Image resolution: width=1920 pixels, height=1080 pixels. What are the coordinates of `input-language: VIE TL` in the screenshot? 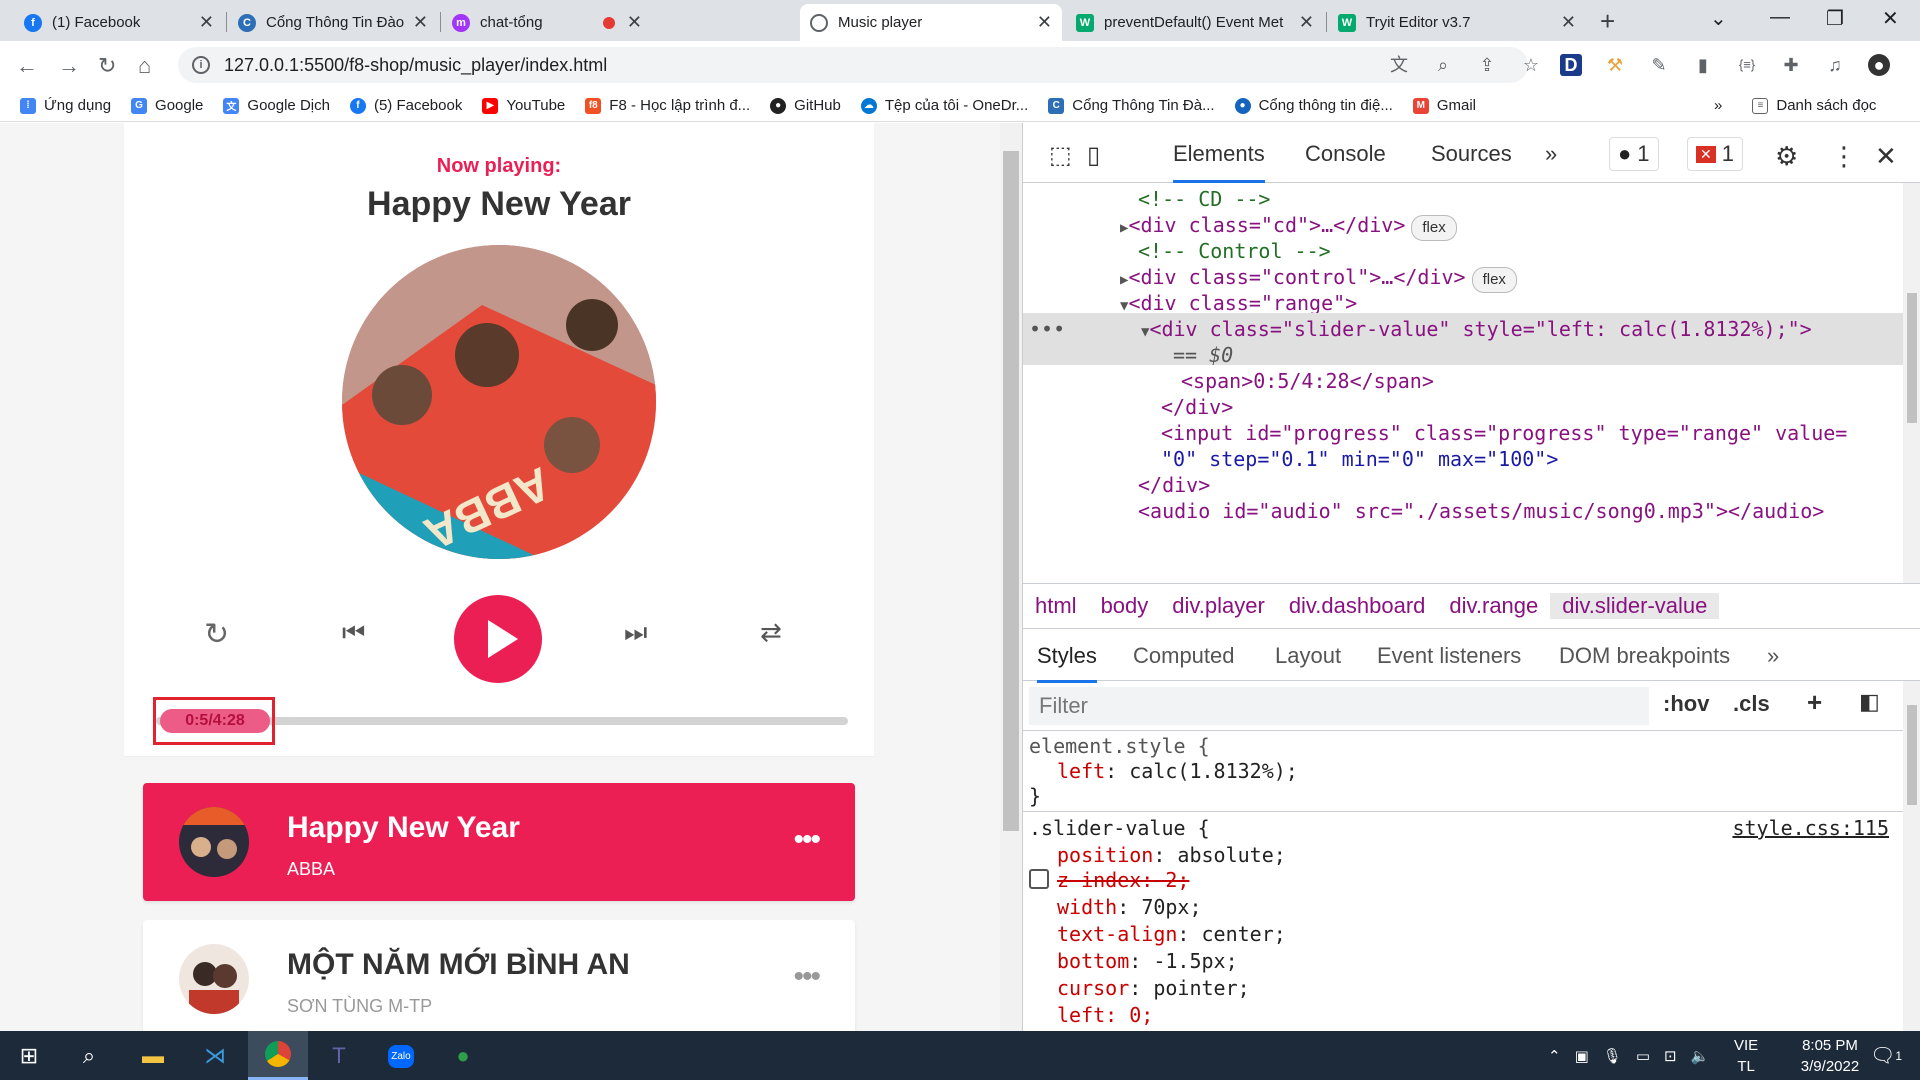 It's located at (1746, 1056).